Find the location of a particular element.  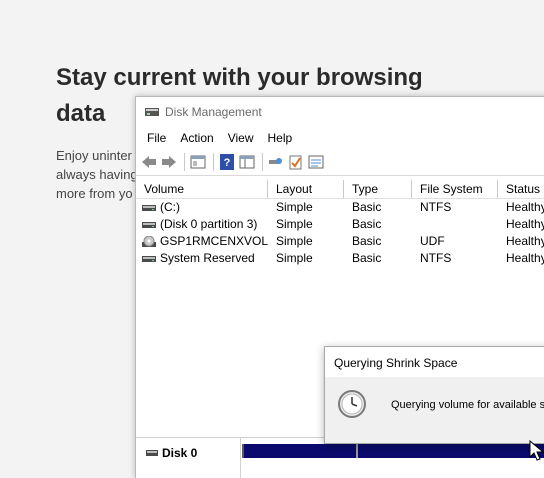

volume-cell: System Reserved is located at coordinates (202, 258).